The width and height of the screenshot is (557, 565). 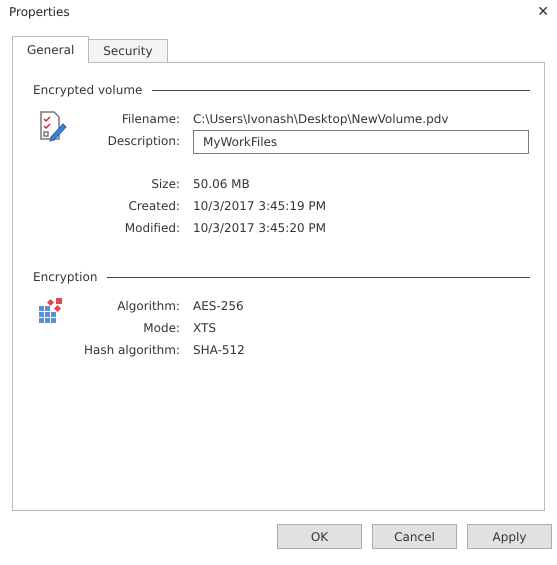 What do you see at coordinates (51, 49) in the screenshot?
I see `tab: General` at bounding box center [51, 49].